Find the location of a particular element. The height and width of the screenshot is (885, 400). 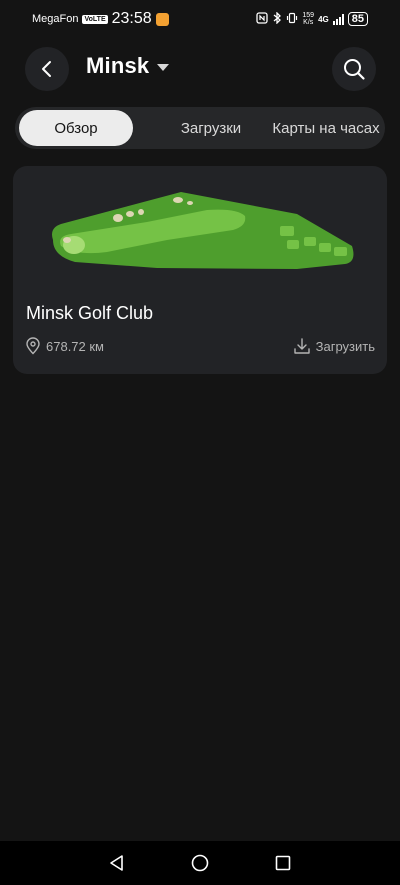

search-icon is located at coordinates (354, 69).